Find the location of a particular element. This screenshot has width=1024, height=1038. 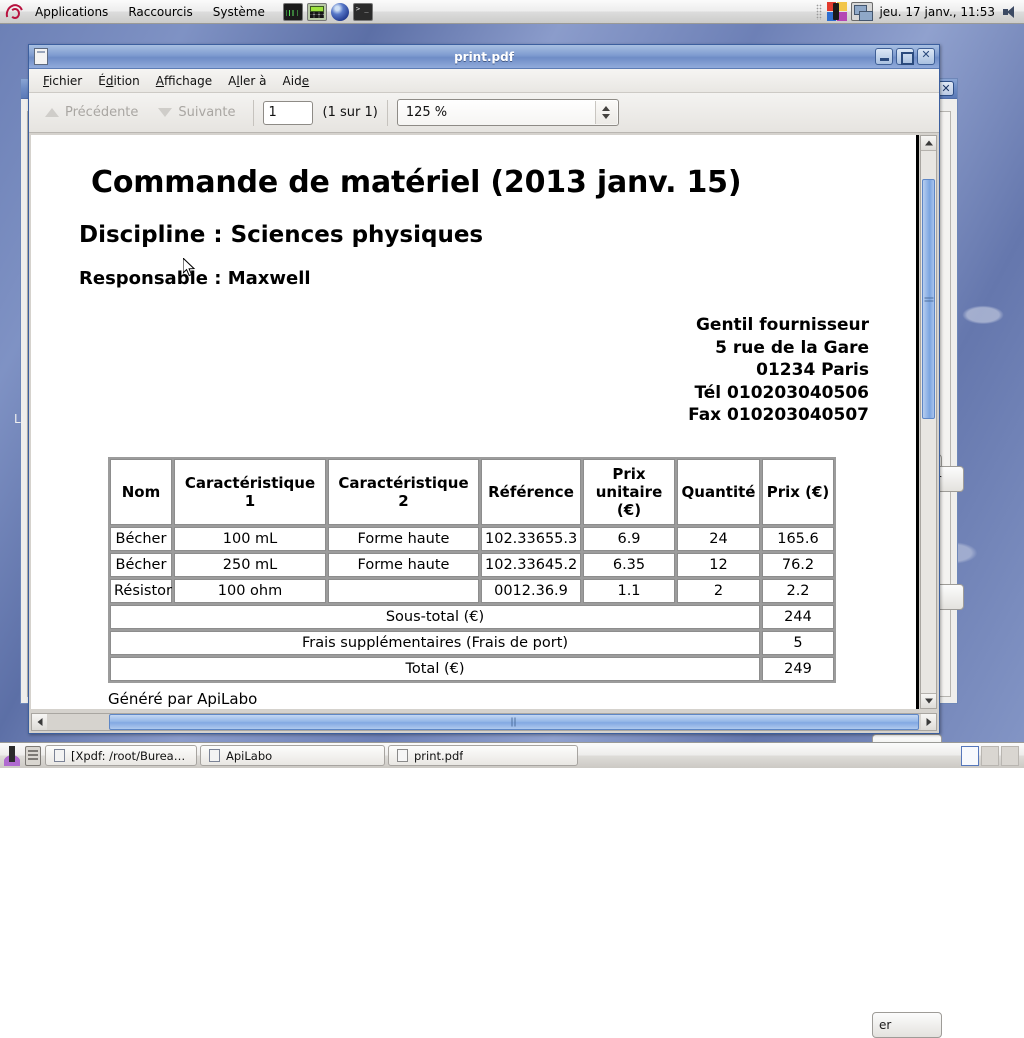

panel-menu-applications: Applications is located at coordinates (71, 12).